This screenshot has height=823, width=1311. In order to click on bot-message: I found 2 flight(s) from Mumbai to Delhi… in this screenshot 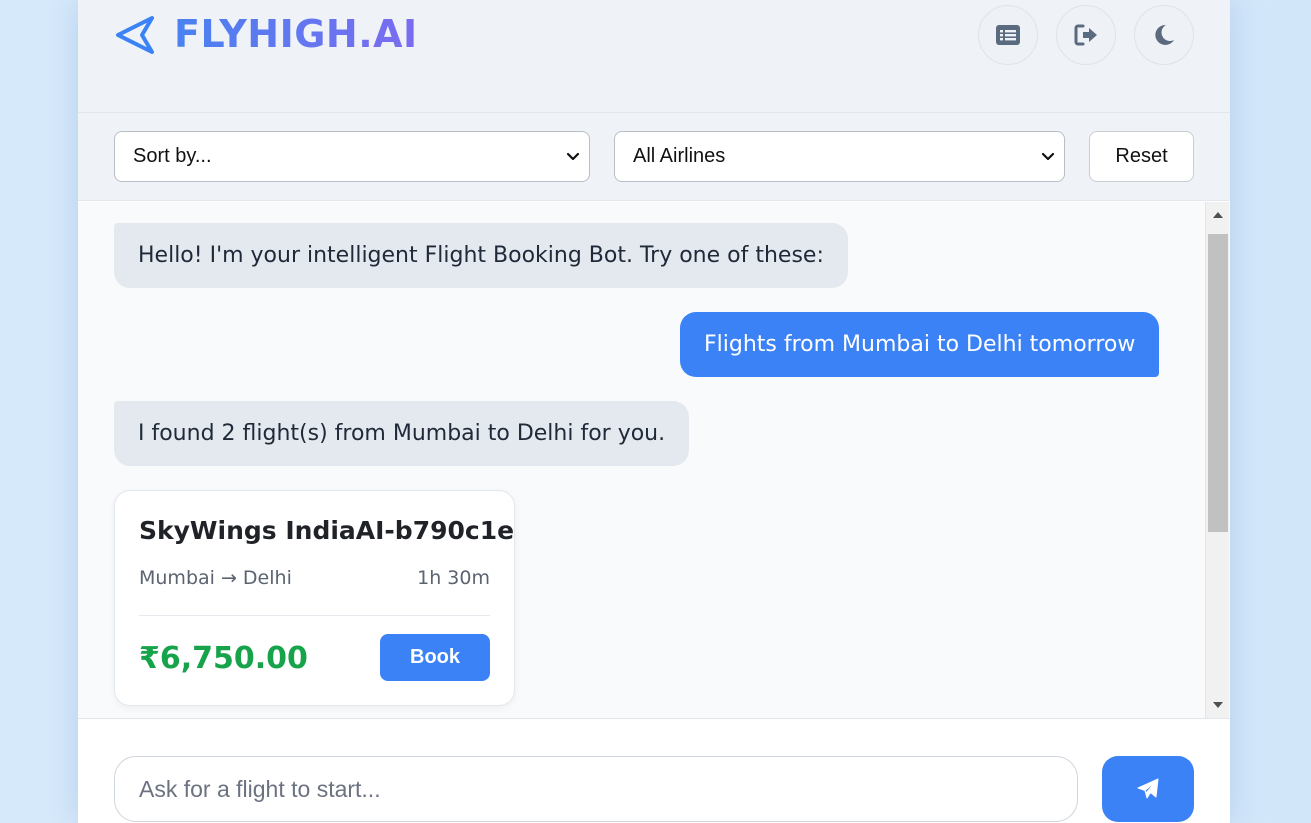, I will do `click(402, 433)`.